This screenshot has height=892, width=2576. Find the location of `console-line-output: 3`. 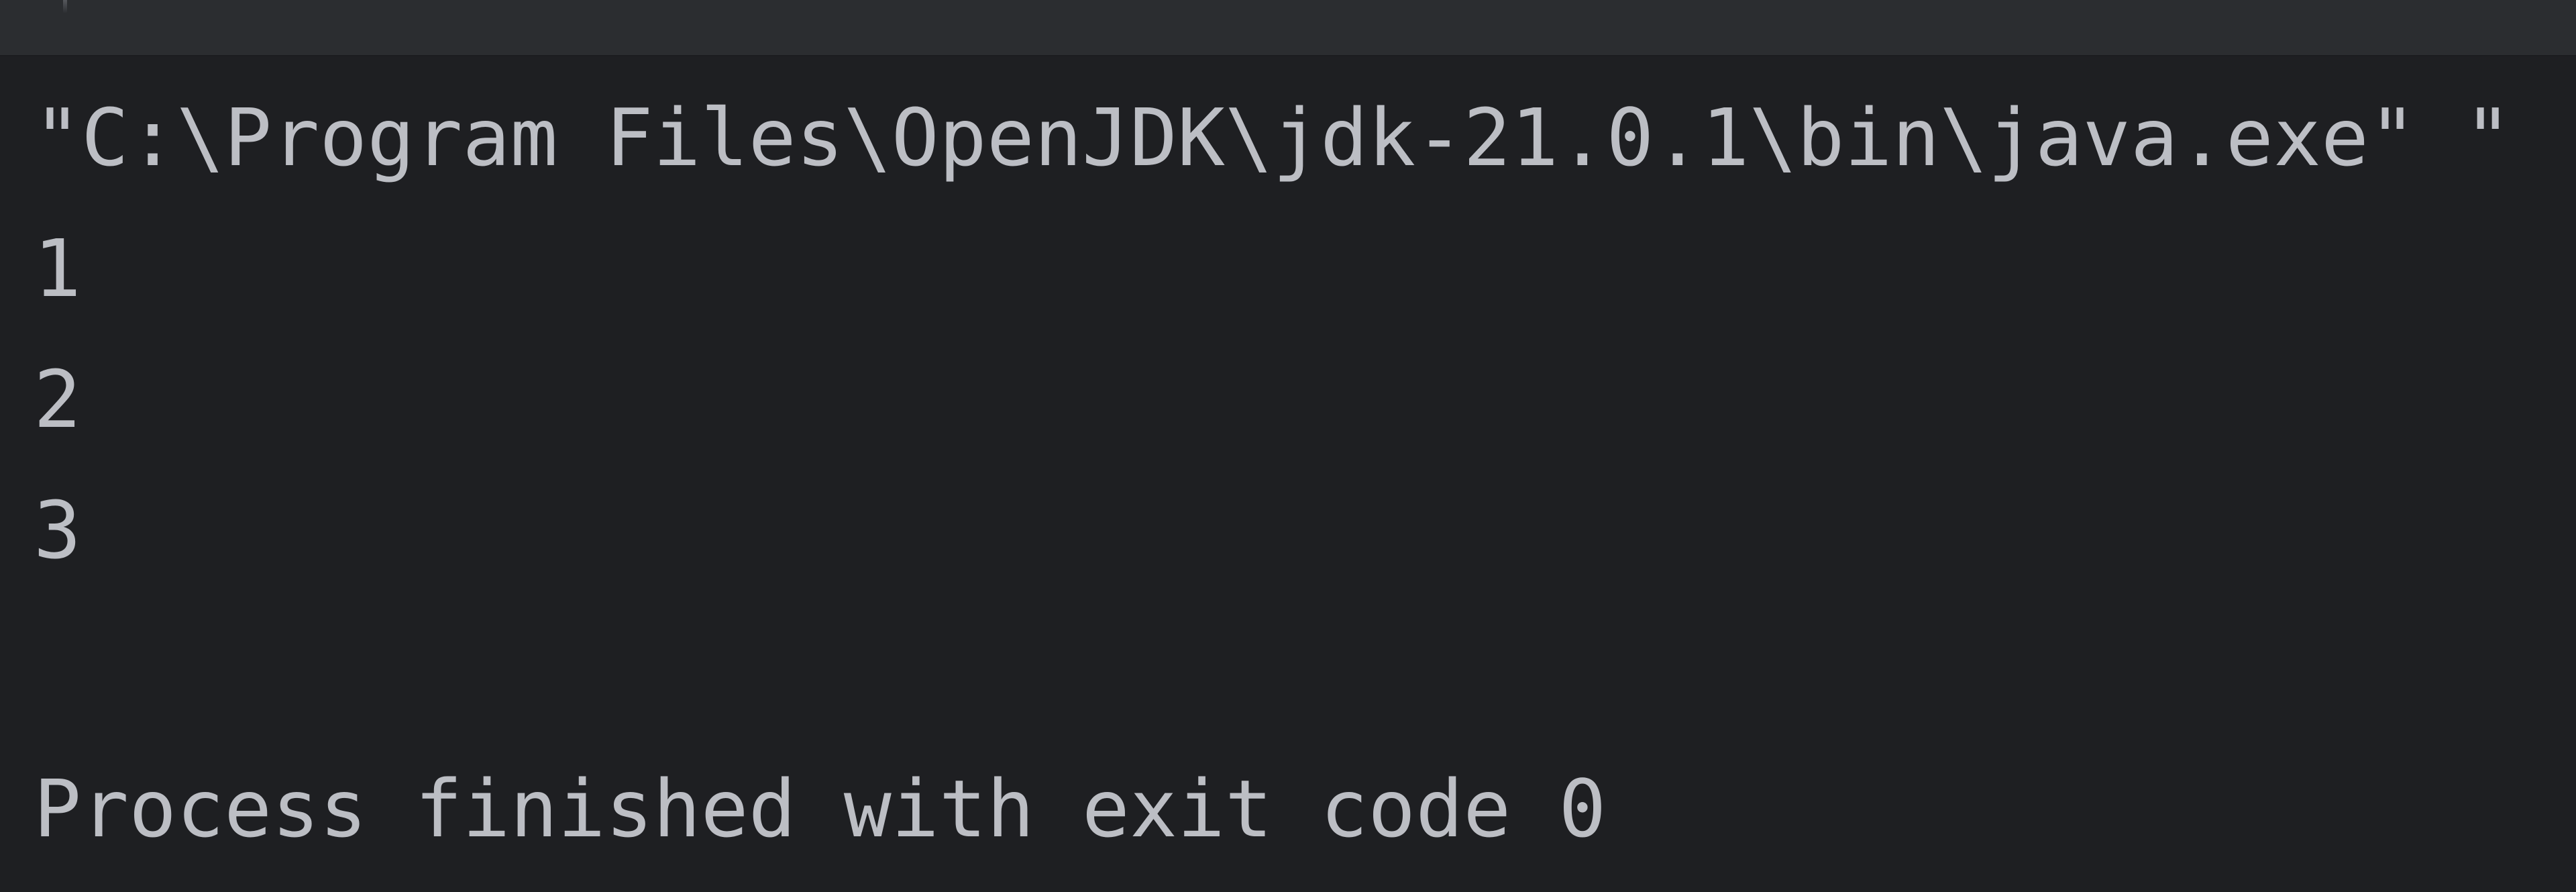

console-line-output: 3 is located at coordinates (58, 530).